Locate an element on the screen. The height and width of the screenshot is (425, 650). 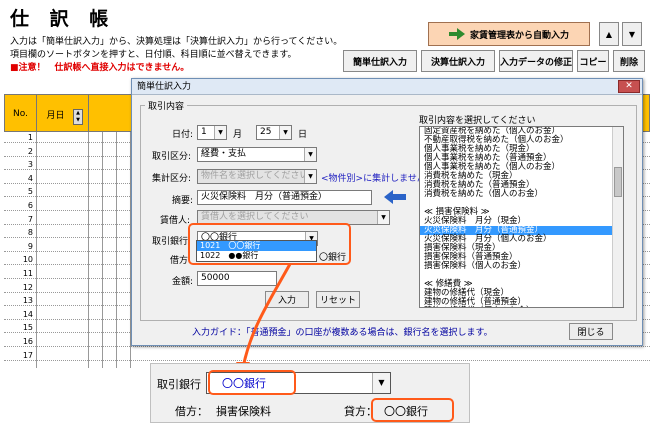
zoom-highlight-credit is located at coordinates (412, 410).